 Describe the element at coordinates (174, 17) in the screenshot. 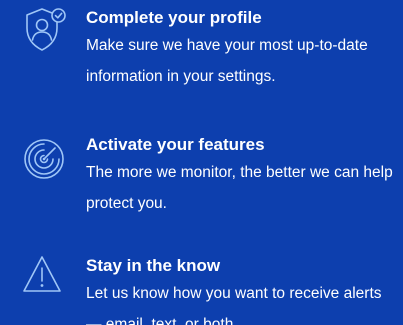

I see `step-title: Complete your profile` at that location.